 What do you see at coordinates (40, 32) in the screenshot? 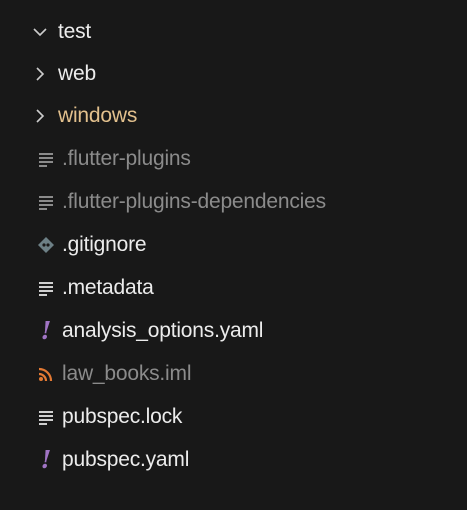
I see `chevron-down-icon` at bounding box center [40, 32].